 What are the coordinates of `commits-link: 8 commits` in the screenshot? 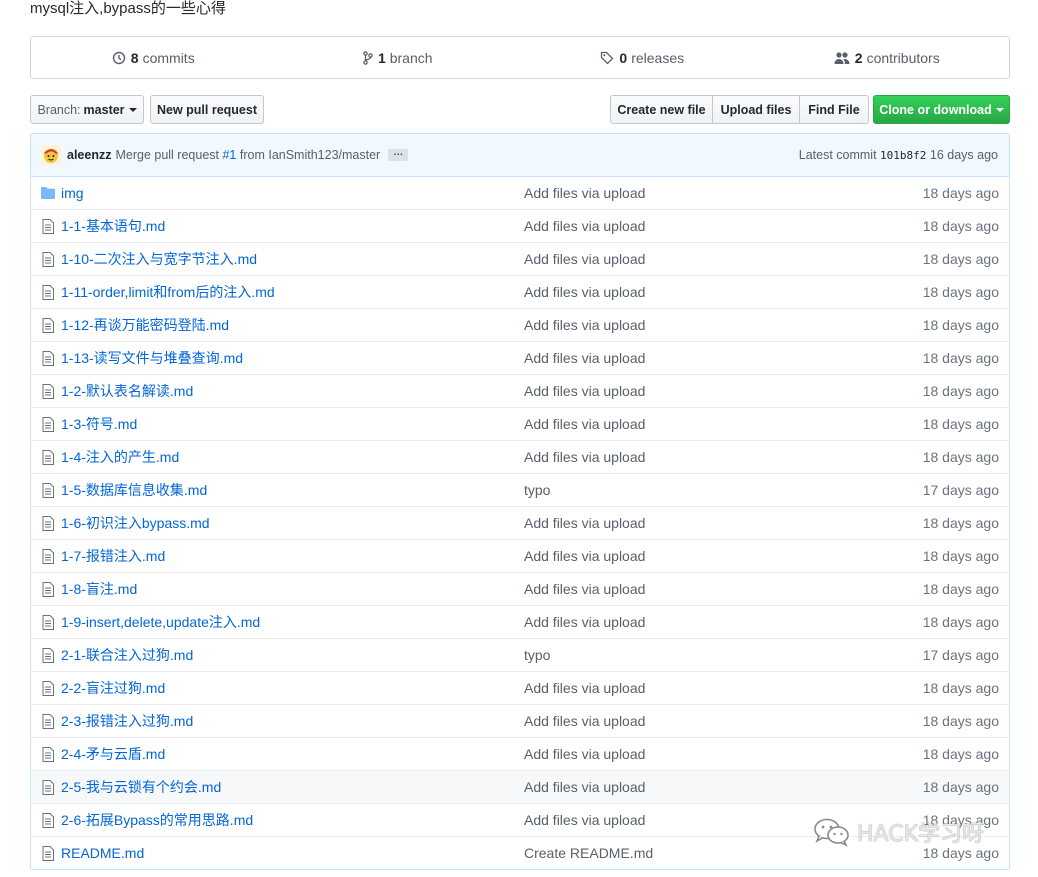 It's located at (153, 58).